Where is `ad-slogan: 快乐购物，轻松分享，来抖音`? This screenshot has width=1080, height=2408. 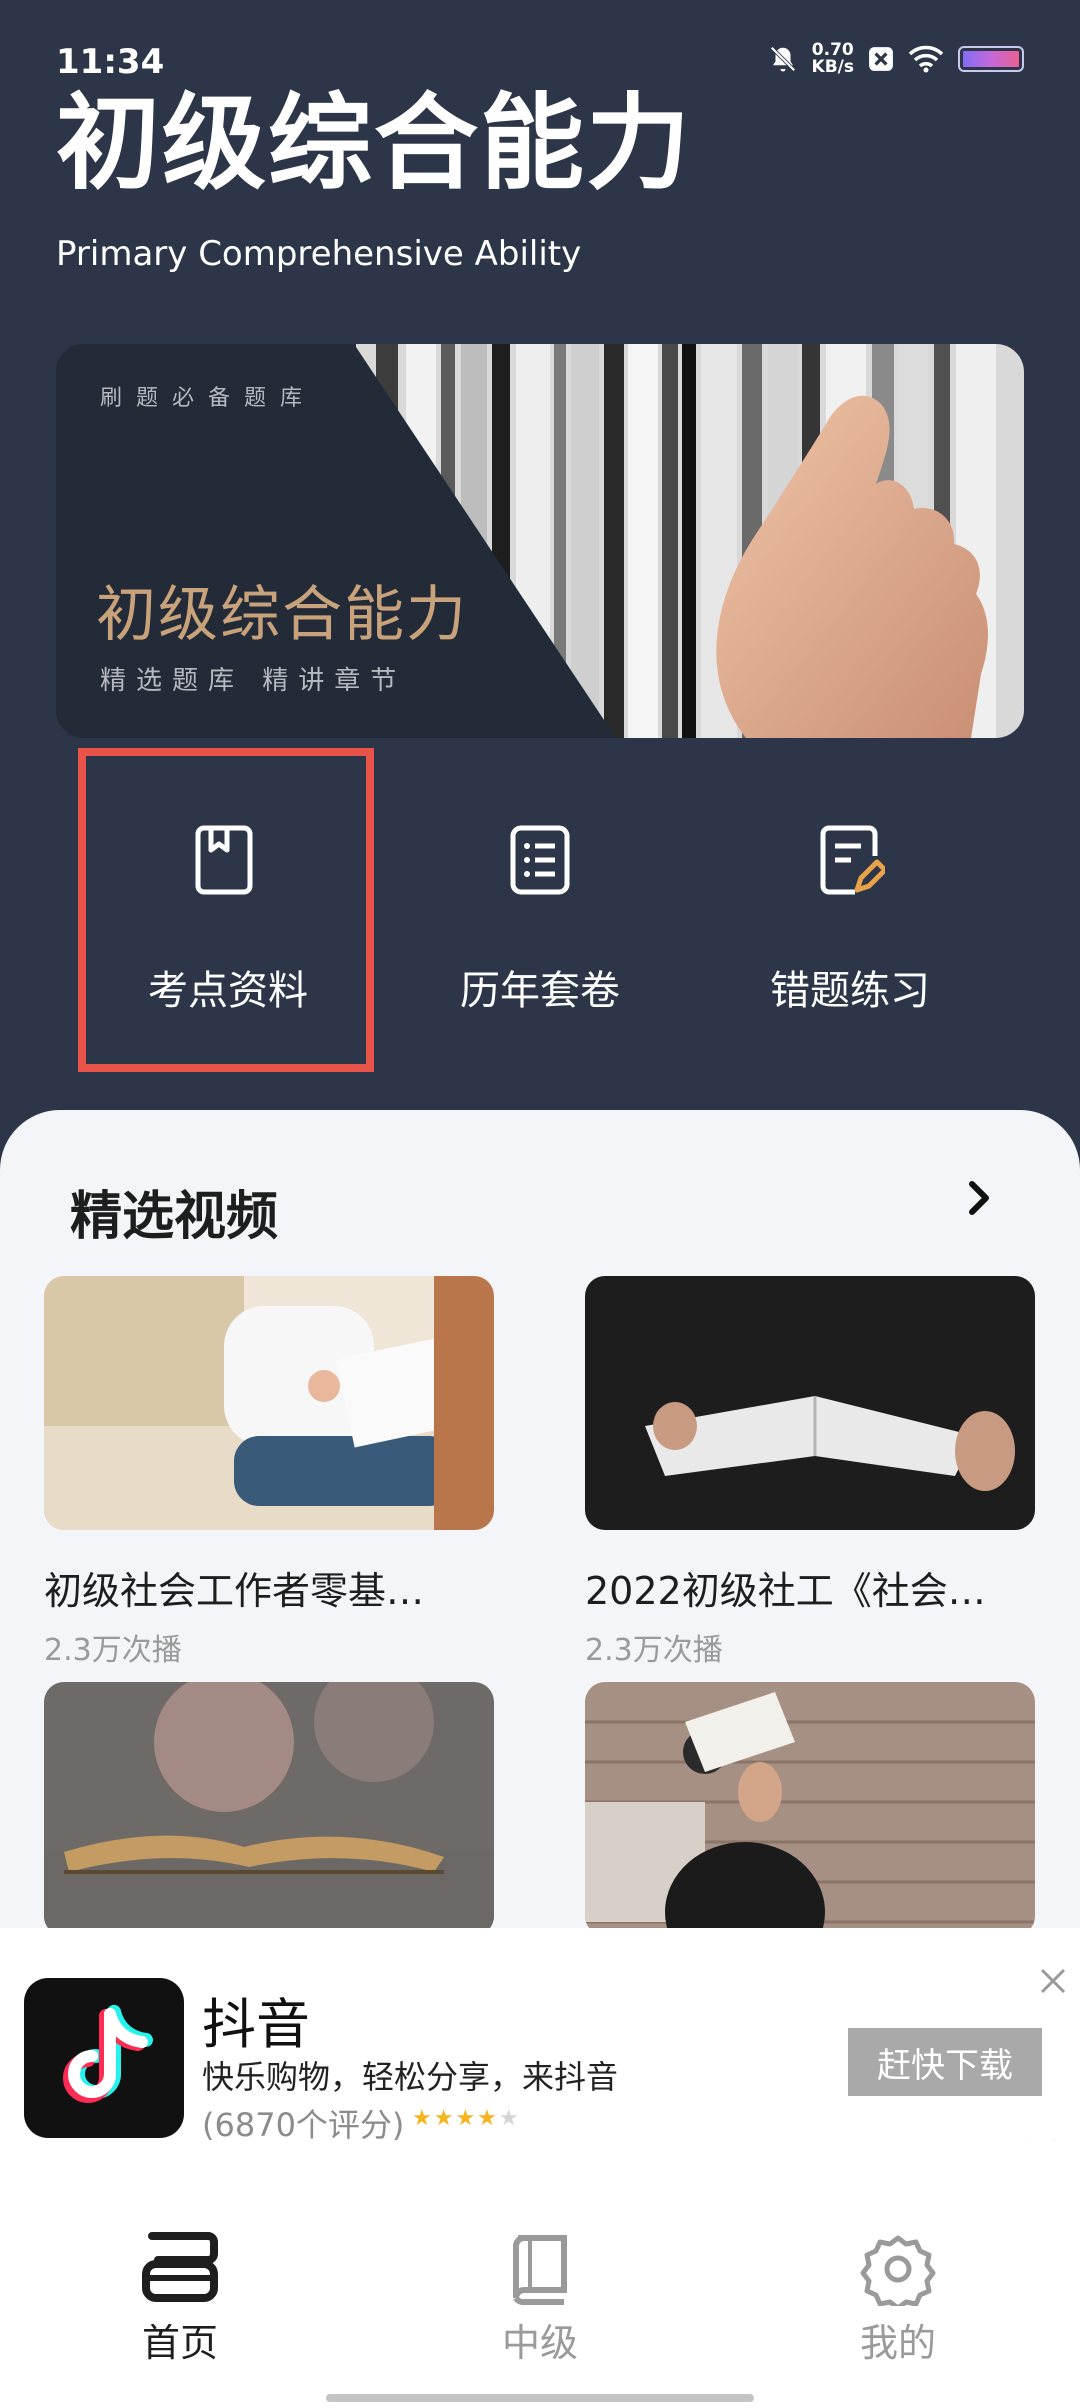 ad-slogan: 快乐购物，轻松分享，来抖音 is located at coordinates (410, 2077).